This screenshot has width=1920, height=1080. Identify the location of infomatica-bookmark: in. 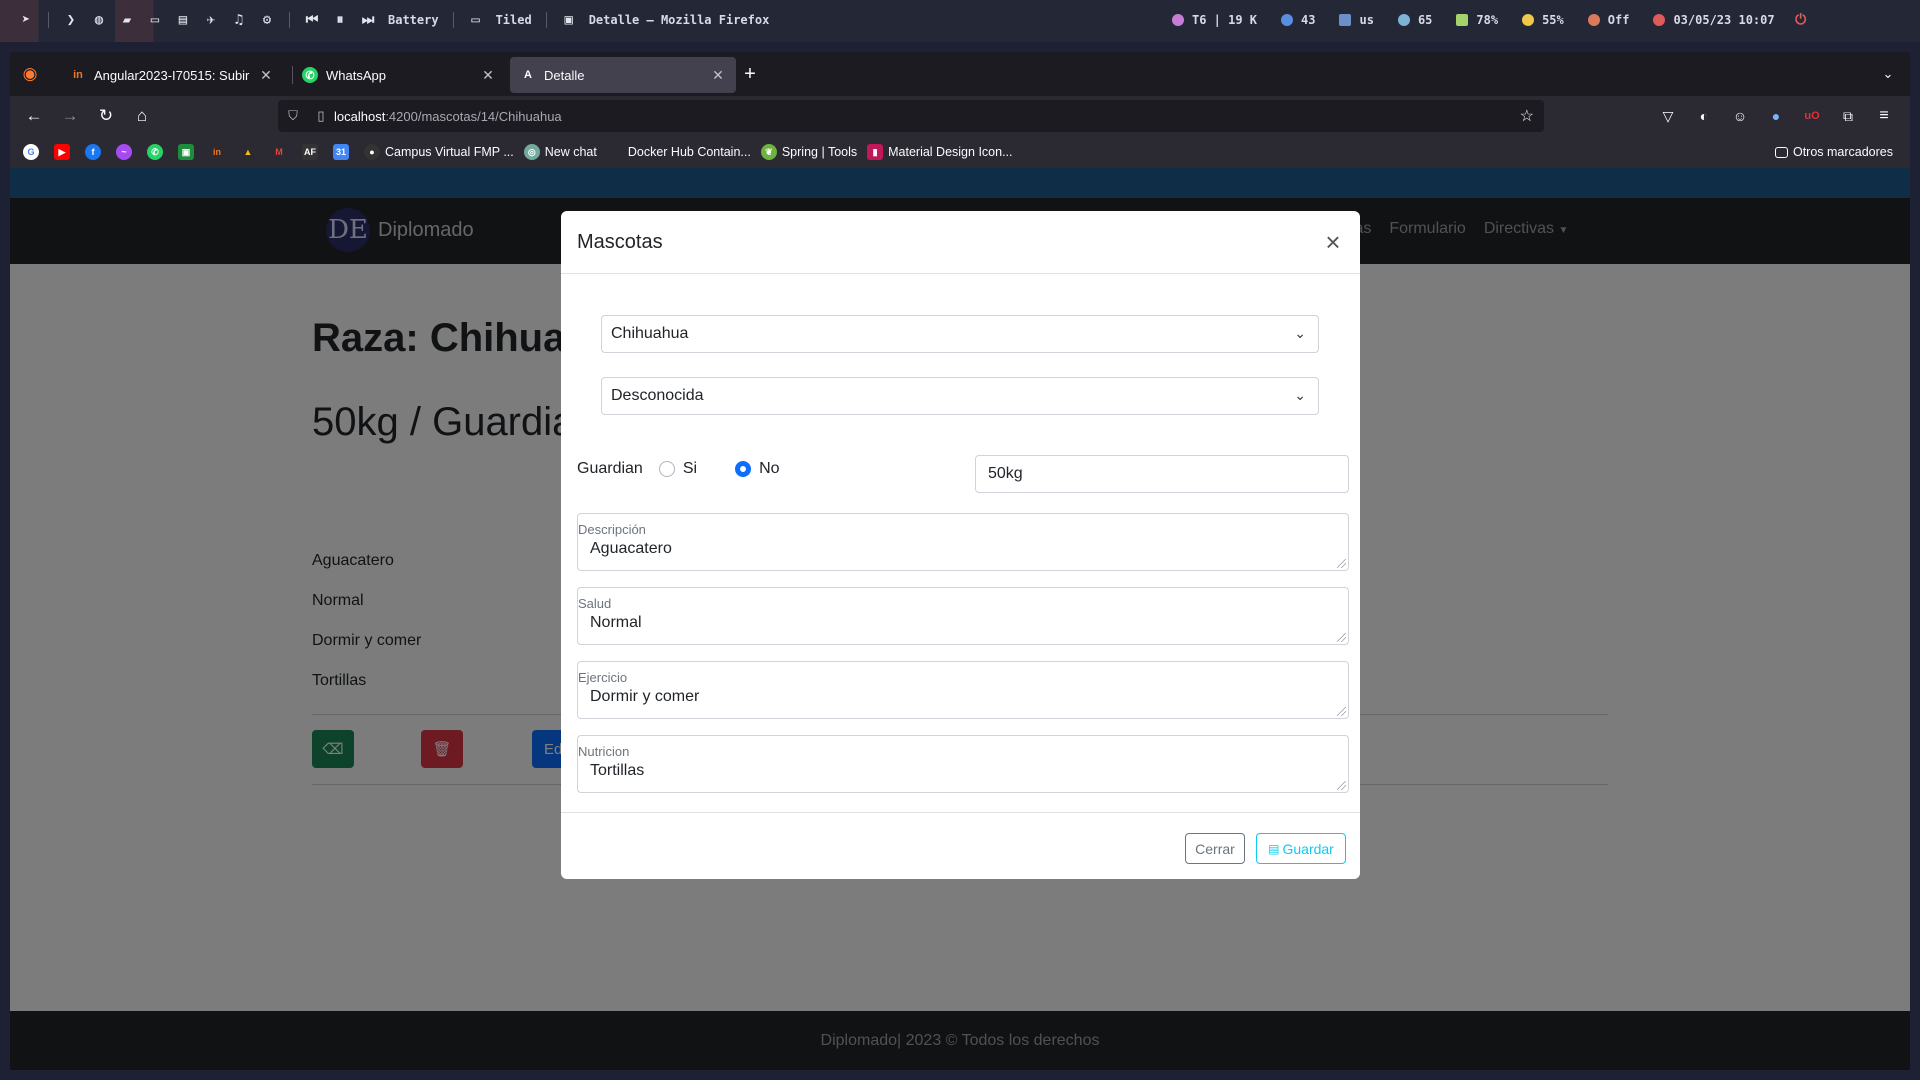
(219, 152).